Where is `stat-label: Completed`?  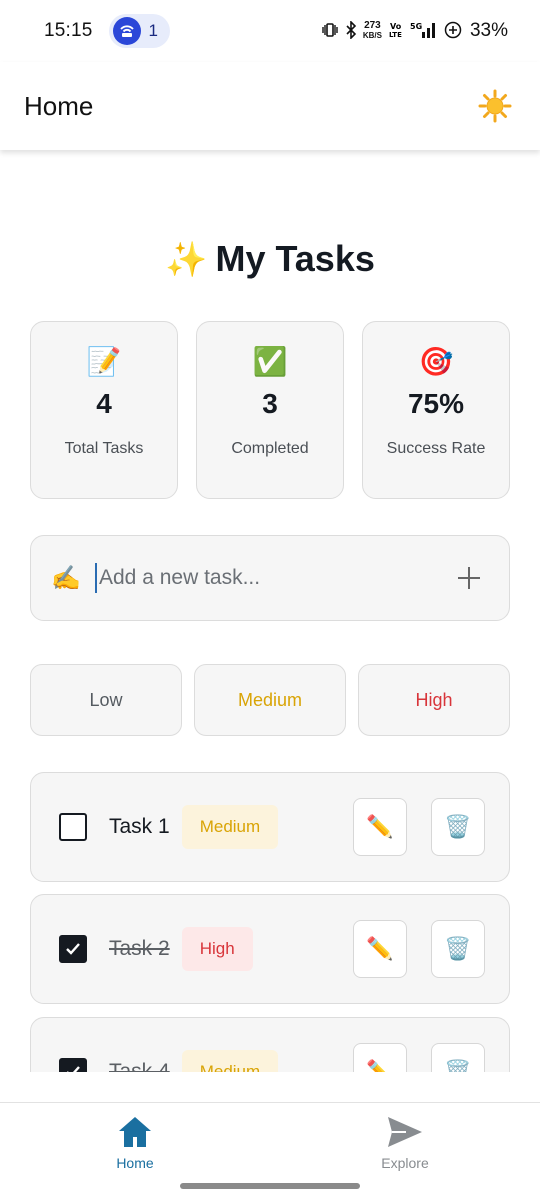
stat-label: Completed is located at coordinates (270, 448).